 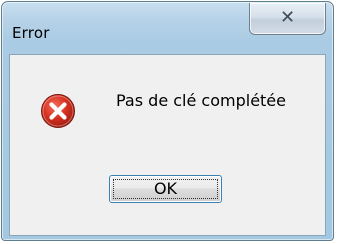 I want to click on close-icon: ✕, so click(x=287, y=17).